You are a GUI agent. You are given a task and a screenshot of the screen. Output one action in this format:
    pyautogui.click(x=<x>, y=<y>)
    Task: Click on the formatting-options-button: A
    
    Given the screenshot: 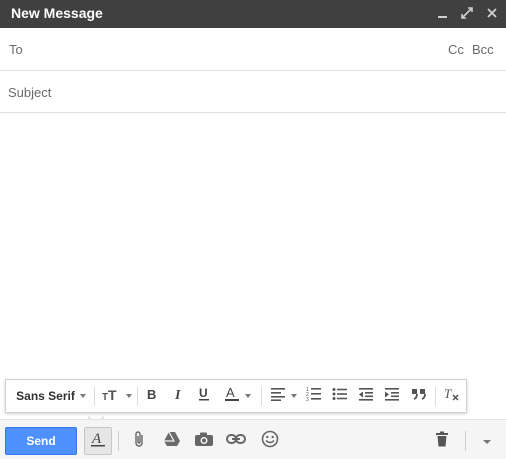 What is the action you would take?
    pyautogui.click(x=98, y=441)
    